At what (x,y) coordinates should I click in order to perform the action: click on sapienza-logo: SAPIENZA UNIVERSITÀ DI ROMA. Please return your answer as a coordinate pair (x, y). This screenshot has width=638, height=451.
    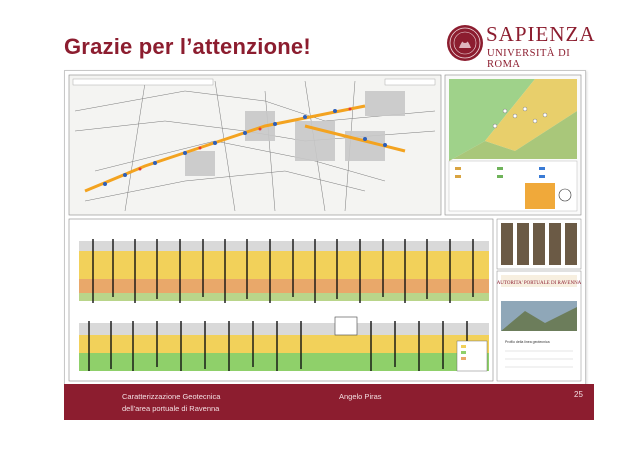
    Looking at the image, I should click on (521, 45).